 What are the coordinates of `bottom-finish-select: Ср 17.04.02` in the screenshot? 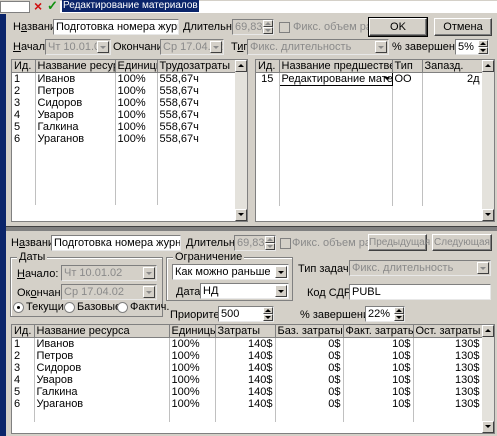 It's located at (109, 292).